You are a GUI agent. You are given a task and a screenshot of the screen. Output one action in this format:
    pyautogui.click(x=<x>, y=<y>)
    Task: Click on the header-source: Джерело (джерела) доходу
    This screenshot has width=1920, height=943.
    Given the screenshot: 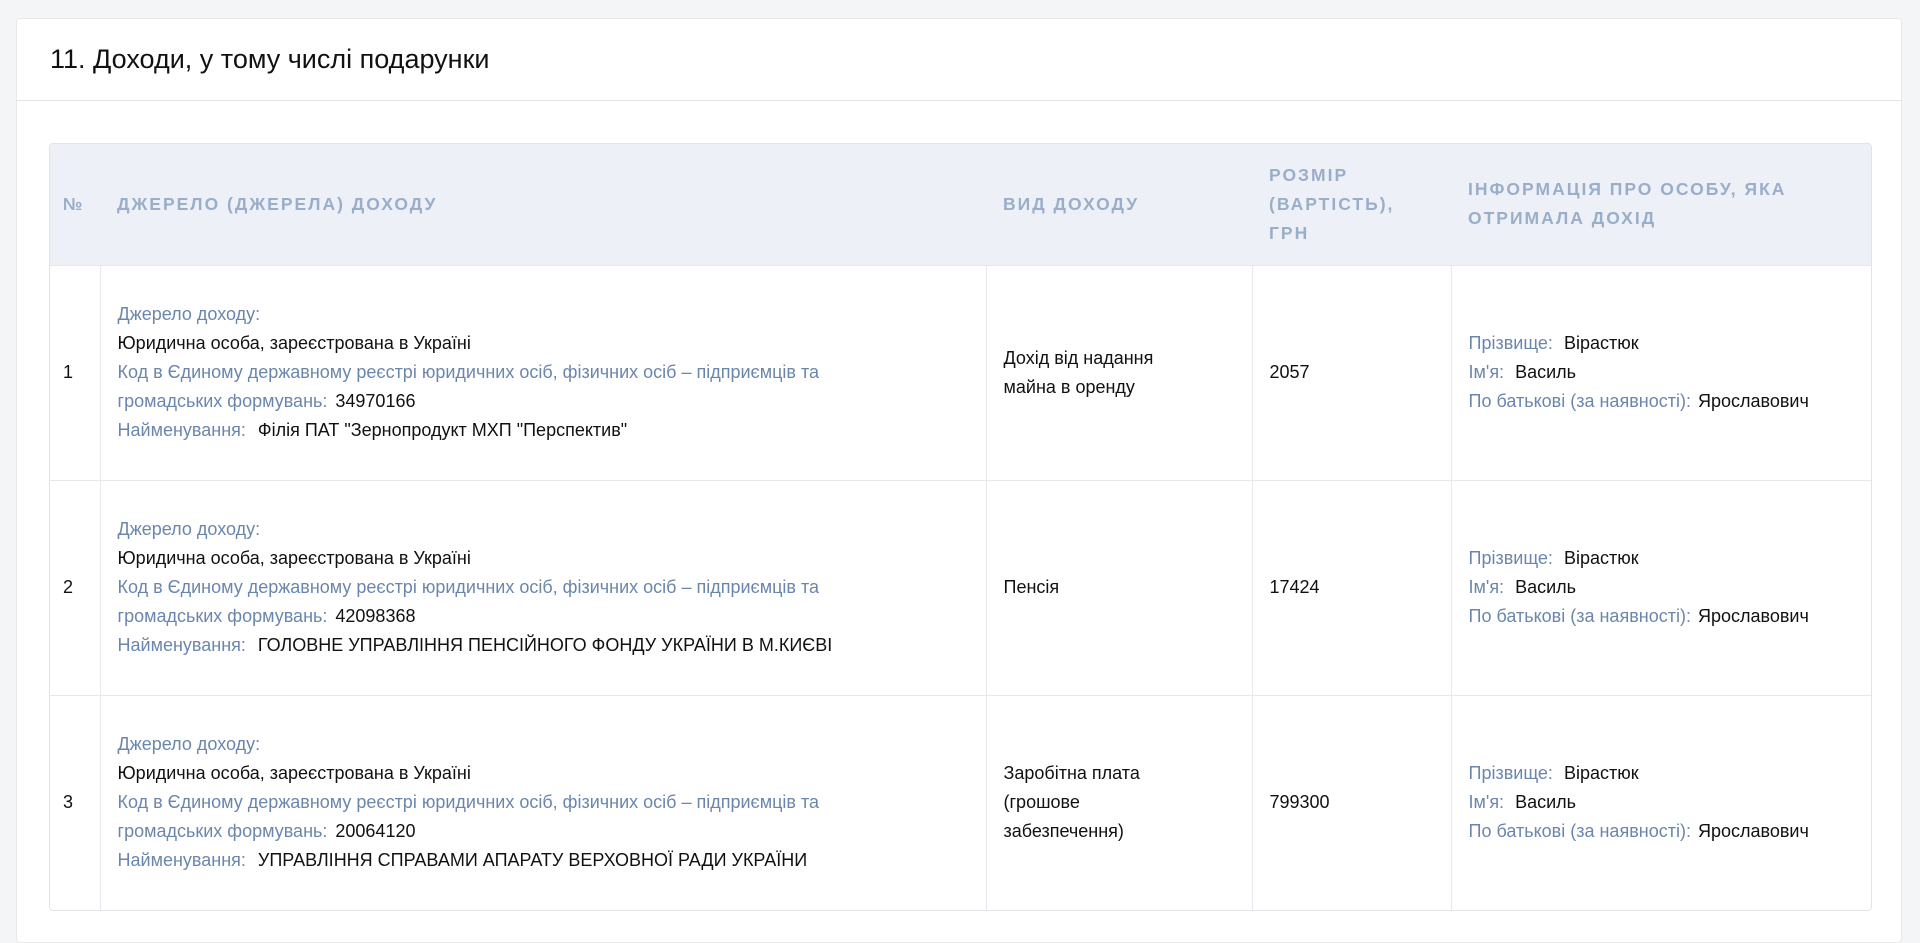 What is the action you would take?
    pyautogui.click(x=543, y=204)
    